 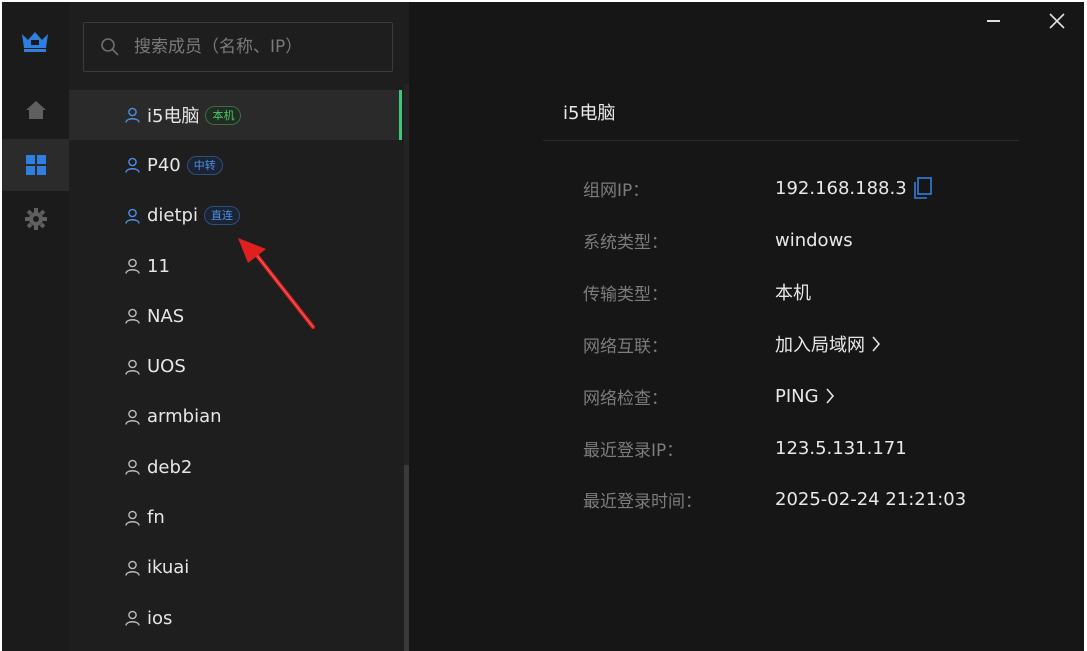 I want to click on field-label: 传输类型：, so click(x=625, y=294).